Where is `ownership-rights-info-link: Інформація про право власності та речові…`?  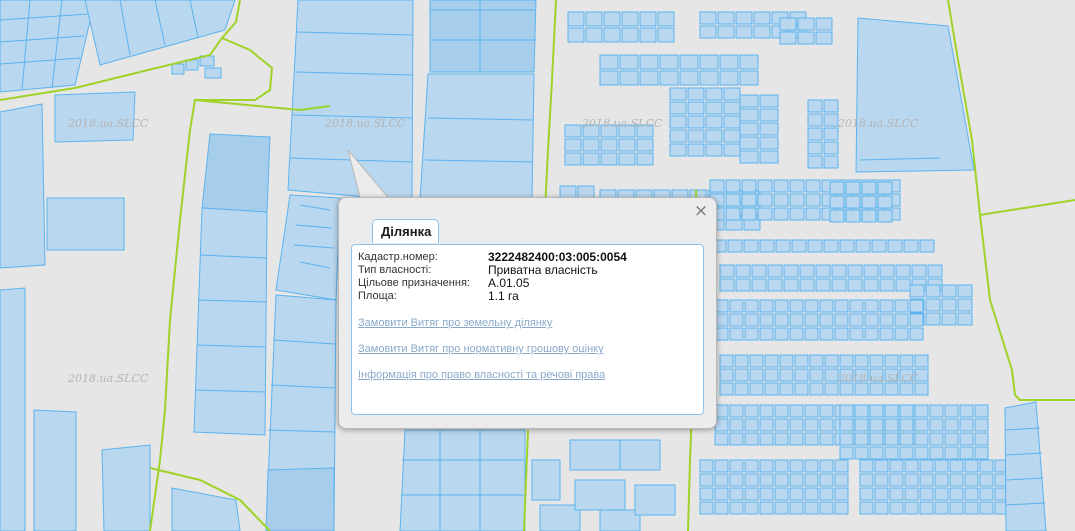
ownership-rights-info-link: Інформація про право власності та речові… is located at coordinates (530, 375).